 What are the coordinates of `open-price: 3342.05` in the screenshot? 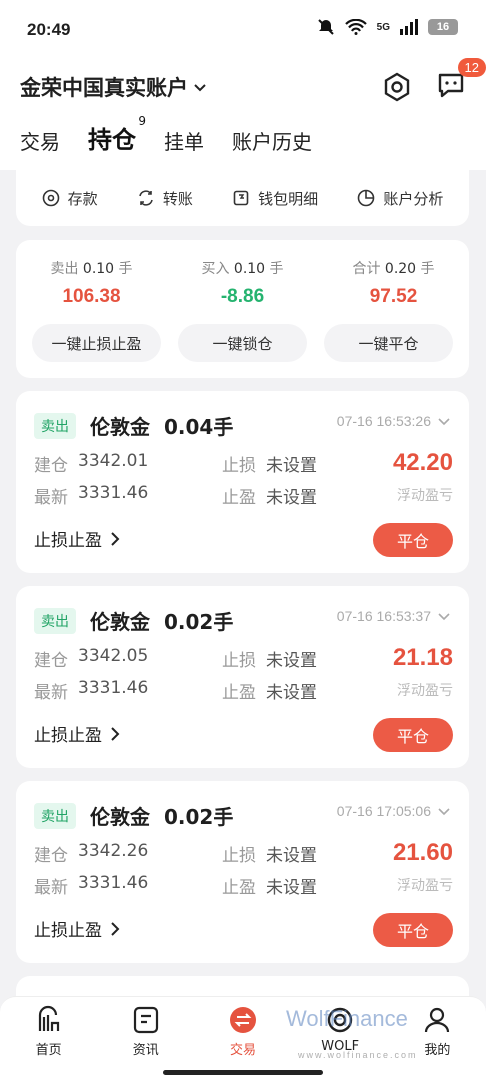 It's located at (113, 656).